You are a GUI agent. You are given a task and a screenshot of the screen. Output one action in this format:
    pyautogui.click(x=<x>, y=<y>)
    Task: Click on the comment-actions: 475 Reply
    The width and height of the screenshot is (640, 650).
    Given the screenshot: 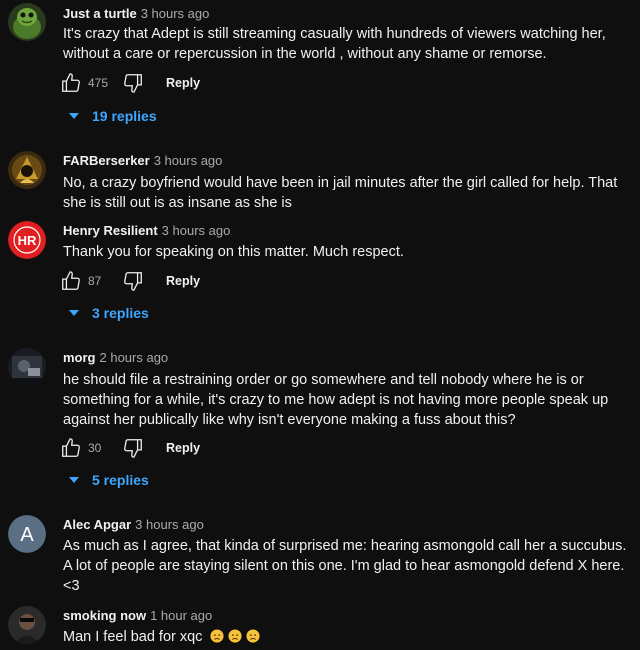 What is the action you would take?
    pyautogui.click(x=130, y=83)
    